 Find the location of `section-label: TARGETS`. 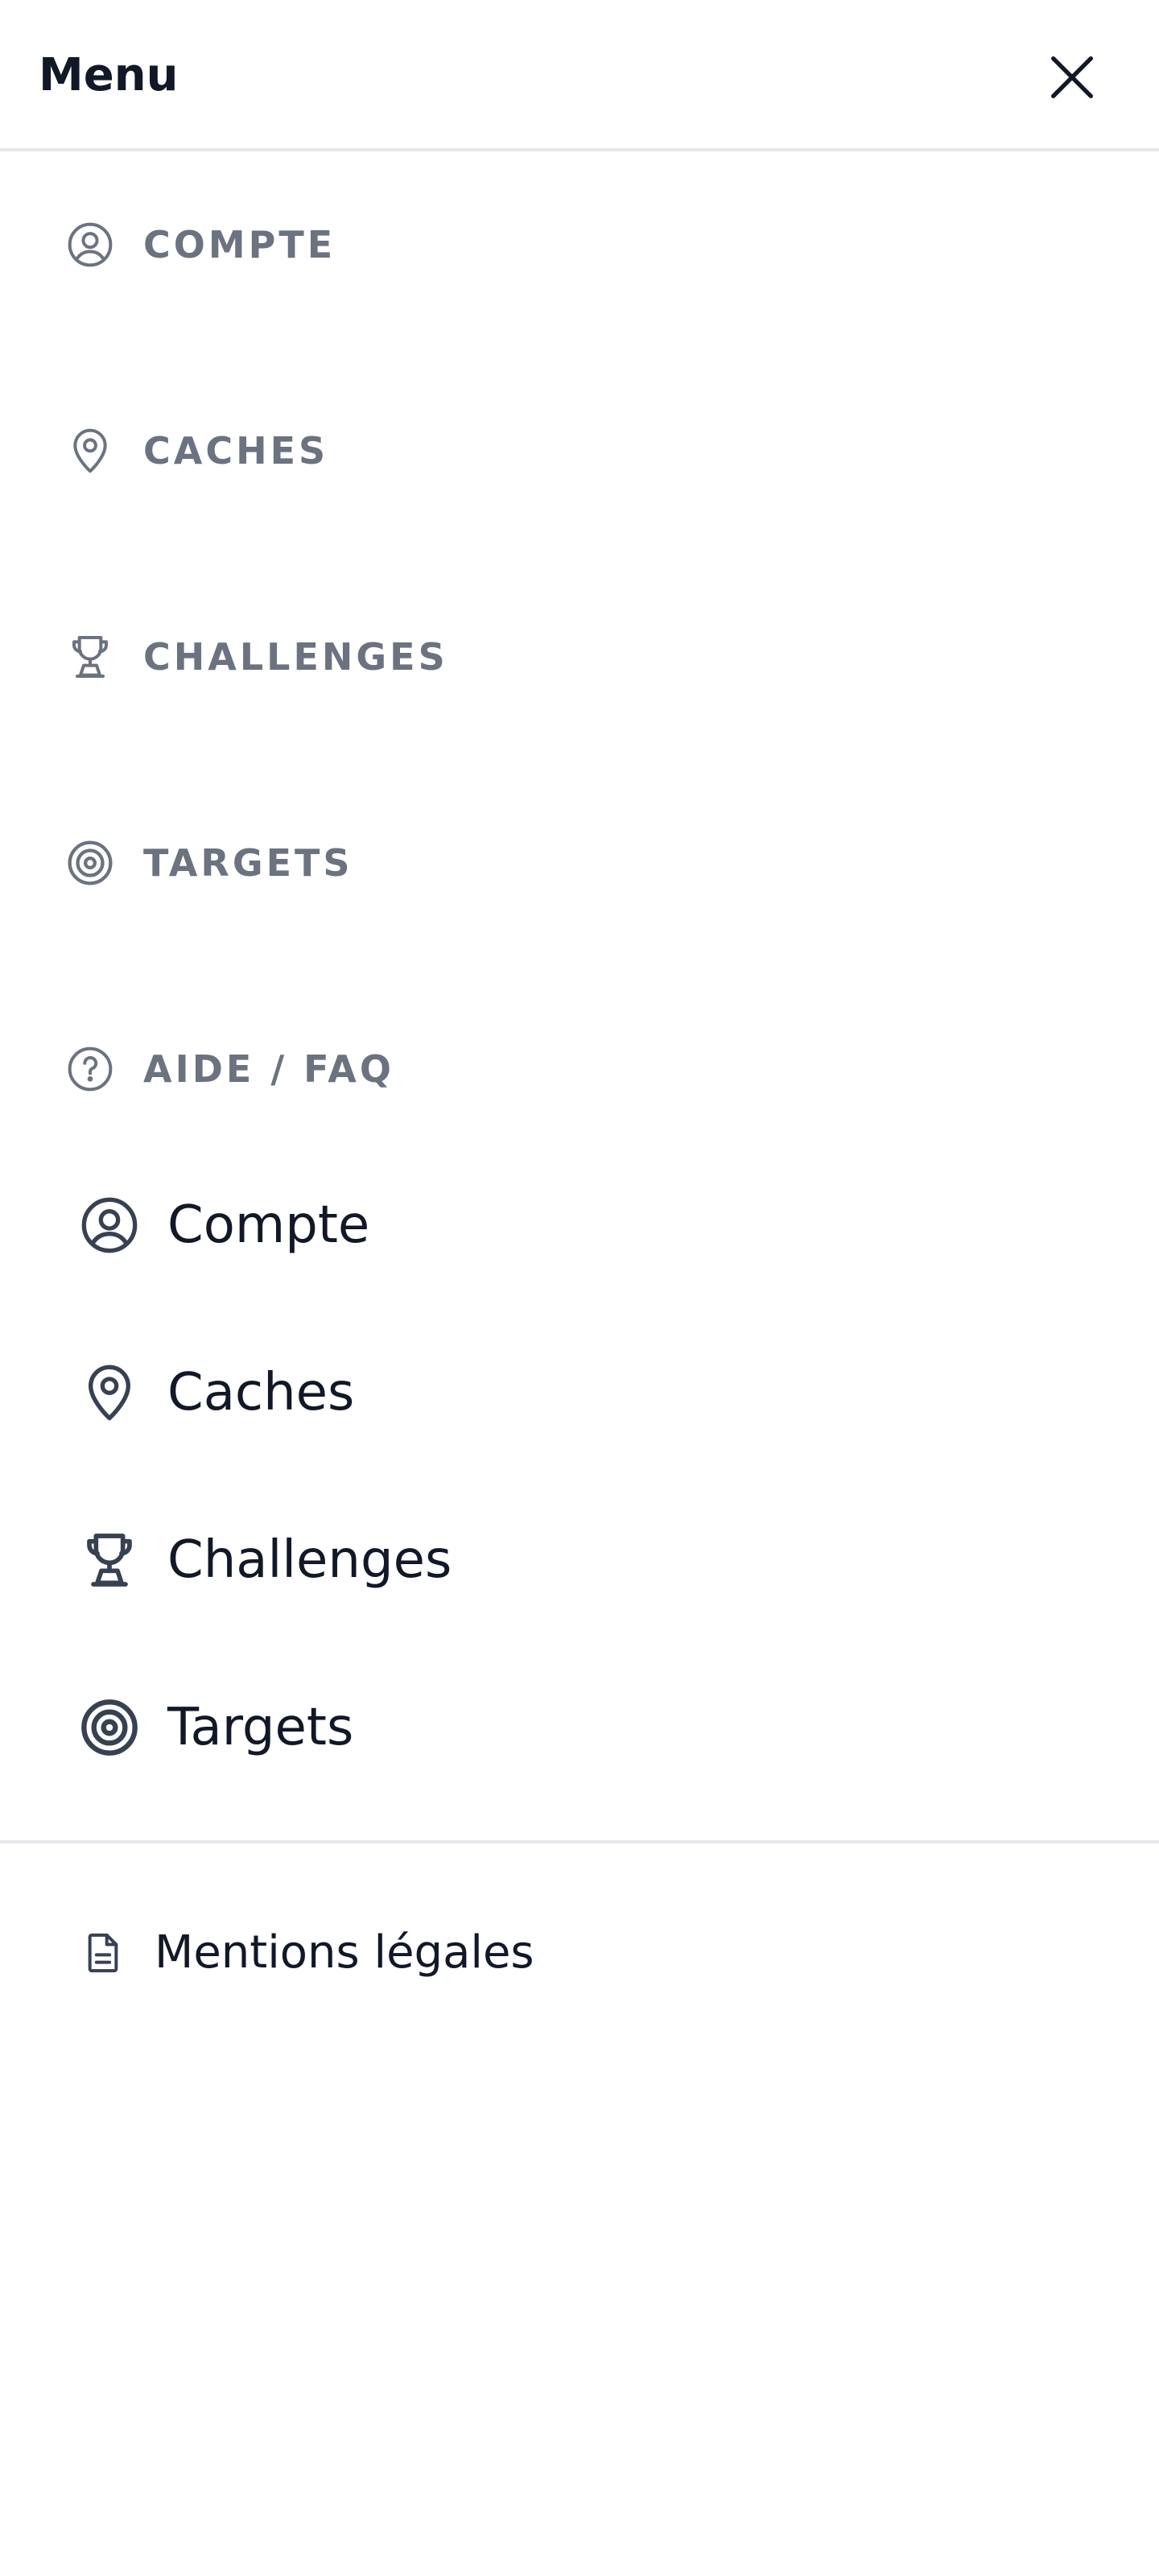

section-label: TARGETS is located at coordinates (248, 863).